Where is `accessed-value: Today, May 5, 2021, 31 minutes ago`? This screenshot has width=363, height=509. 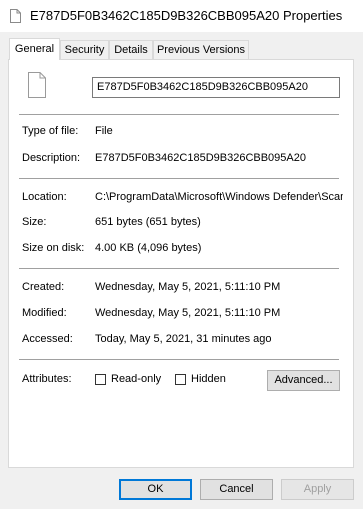 accessed-value: Today, May 5, 2021, 31 minutes ago is located at coordinates (183, 339).